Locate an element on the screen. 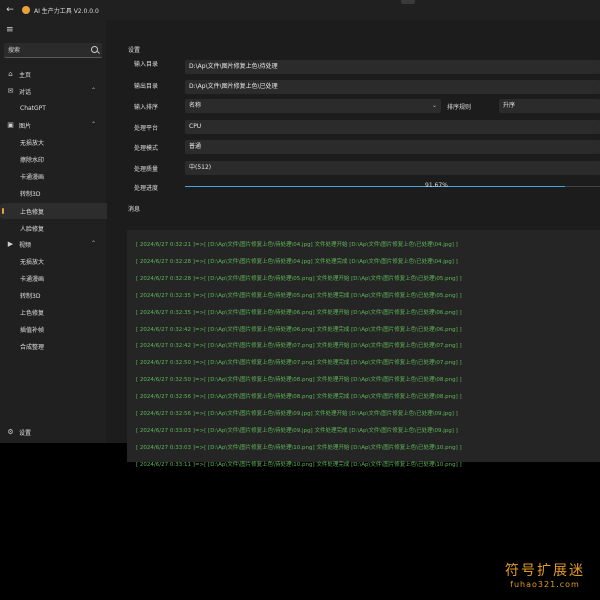 The image size is (600, 600). sidebar-item-video-cartoon: 卡通漫画 is located at coordinates (62, 278).